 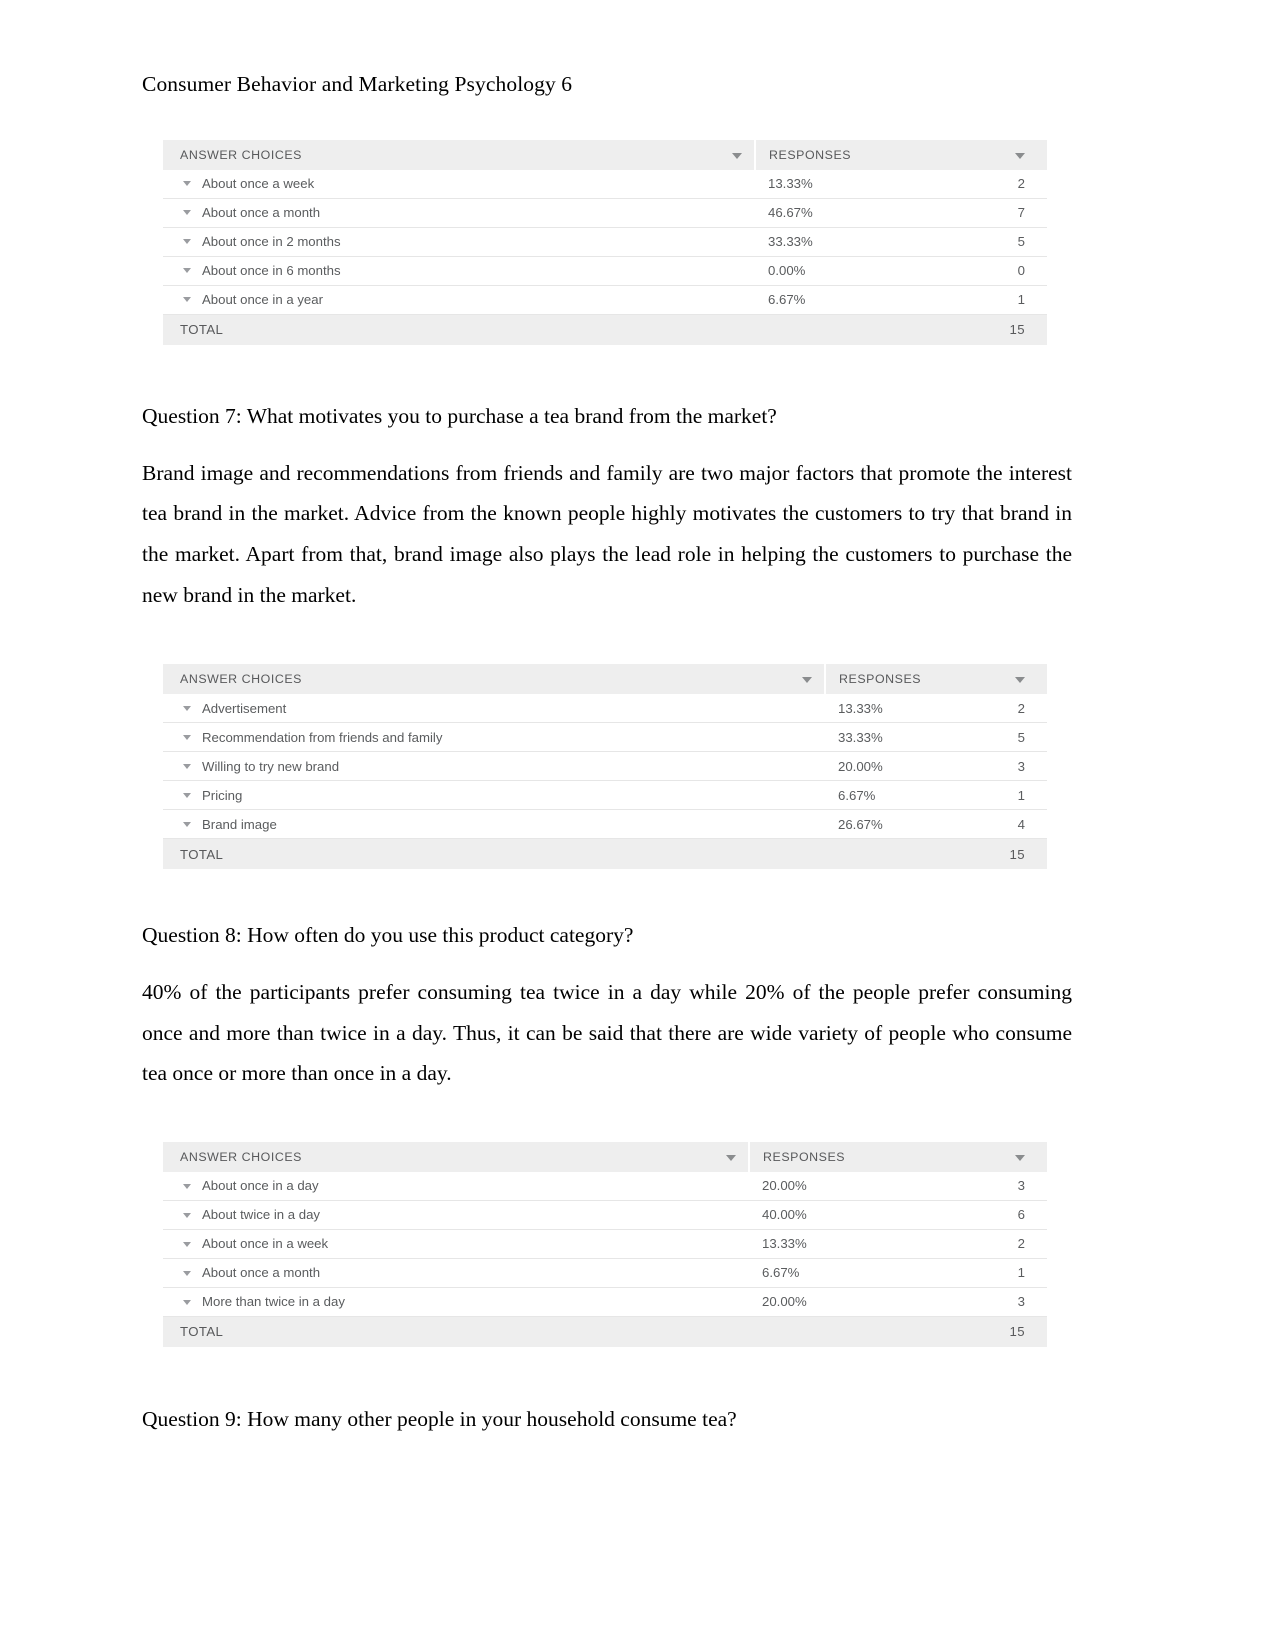 What do you see at coordinates (271, 242) in the screenshot?
I see `answer-choice-label: About once in 2 months` at bounding box center [271, 242].